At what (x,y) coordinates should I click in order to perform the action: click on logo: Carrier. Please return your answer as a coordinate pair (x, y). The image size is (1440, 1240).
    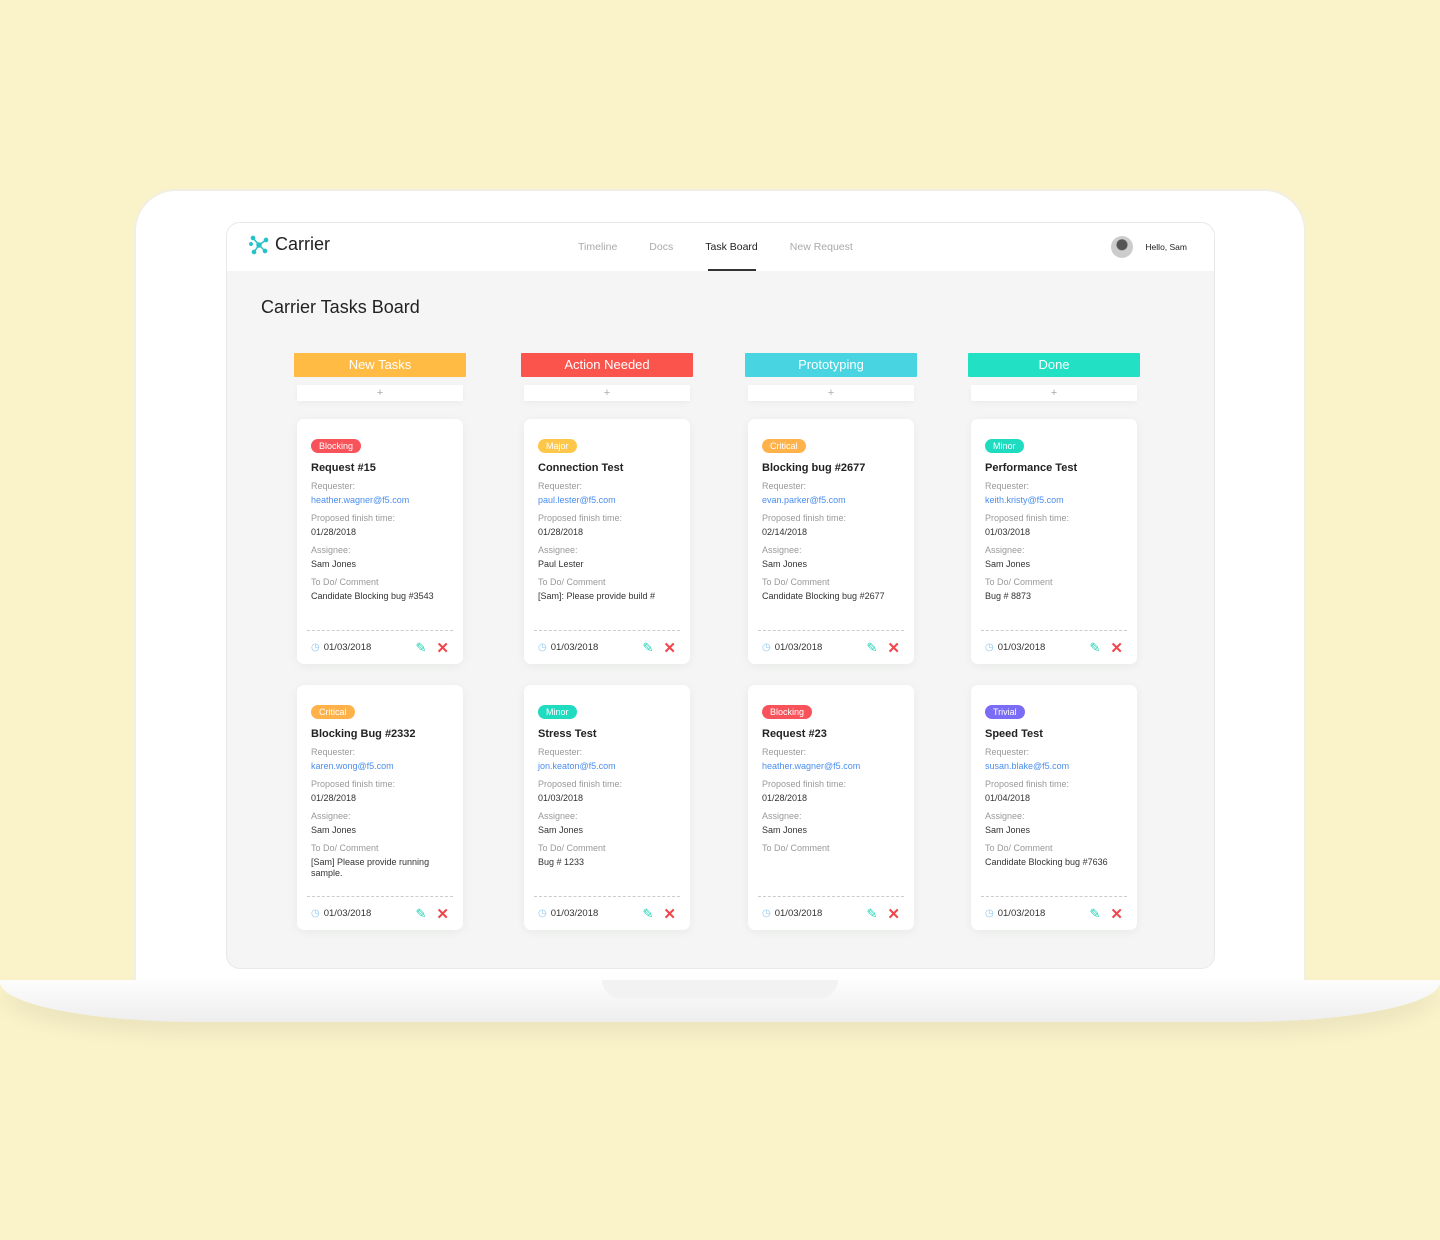
    Looking at the image, I should click on (289, 244).